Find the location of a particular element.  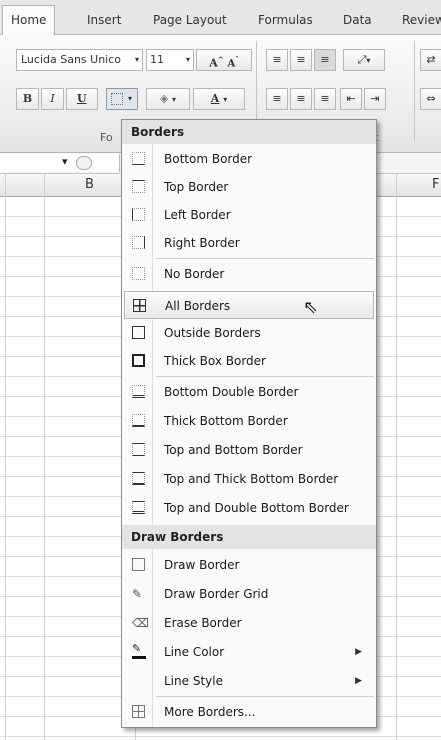

bottom-double-border-icon is located at coordinates (138, 391).